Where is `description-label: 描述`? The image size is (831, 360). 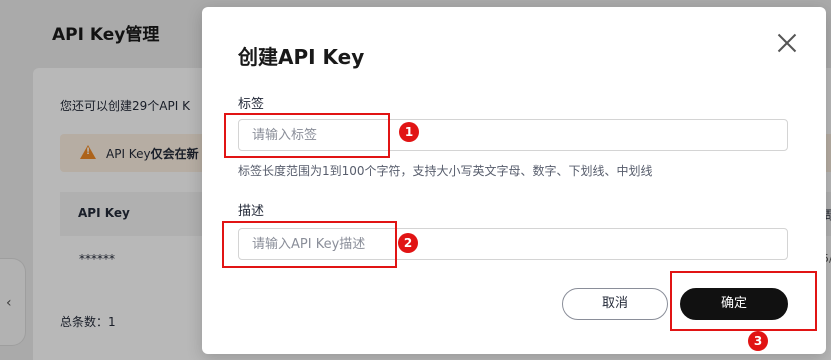 description-label: 描述 is located at coordinates (251, 211).